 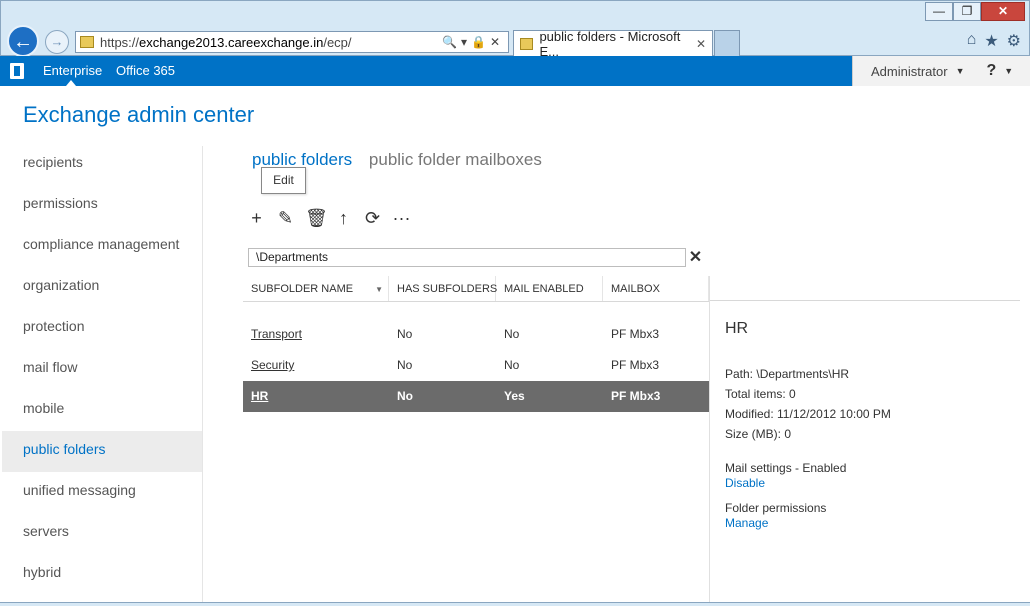 I want to click on nav-item-permissions: permissions, so click(x=102, y=205).